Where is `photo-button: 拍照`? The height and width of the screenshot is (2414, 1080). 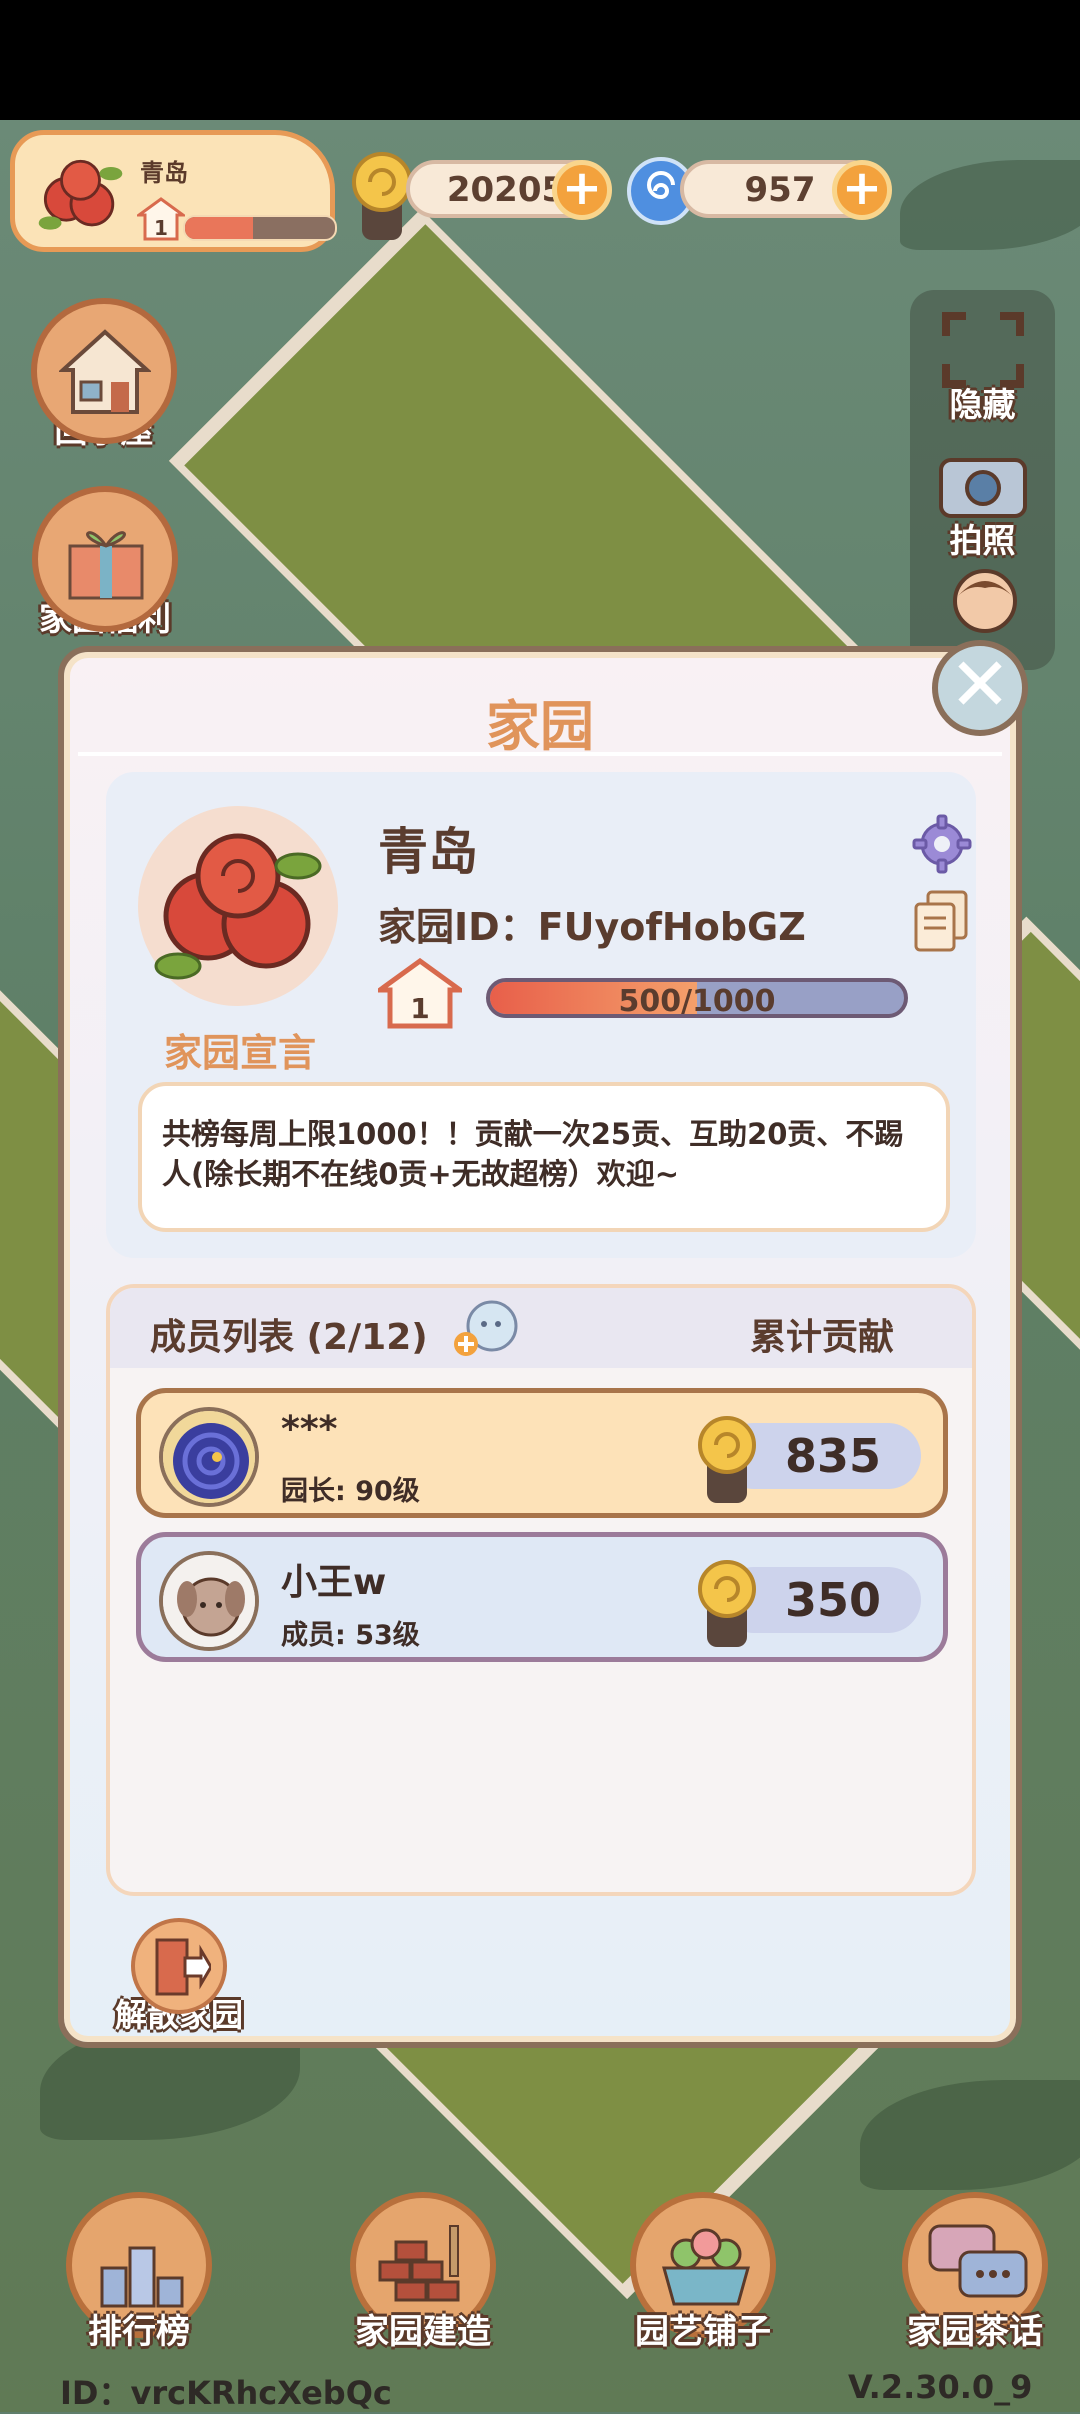 photo-button: 拍照 is located at coordinates (982, 504).